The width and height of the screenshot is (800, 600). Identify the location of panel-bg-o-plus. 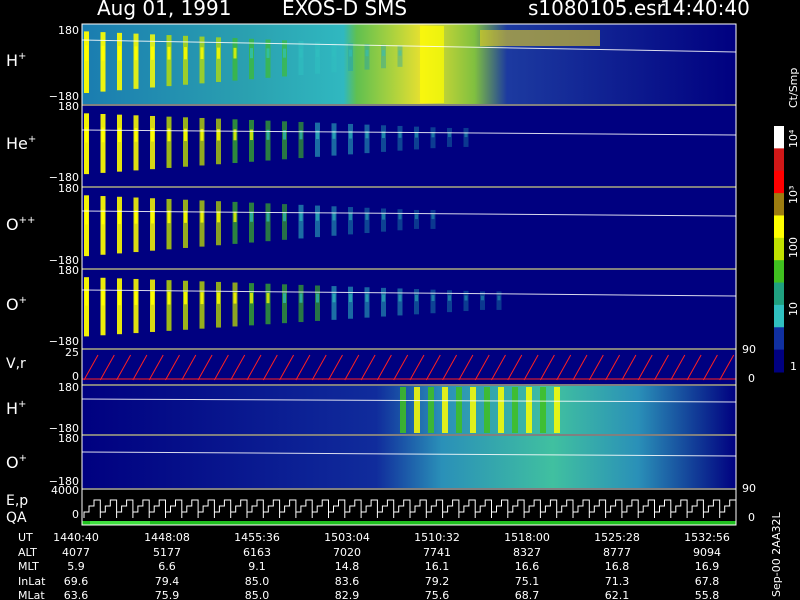
(409, 309).